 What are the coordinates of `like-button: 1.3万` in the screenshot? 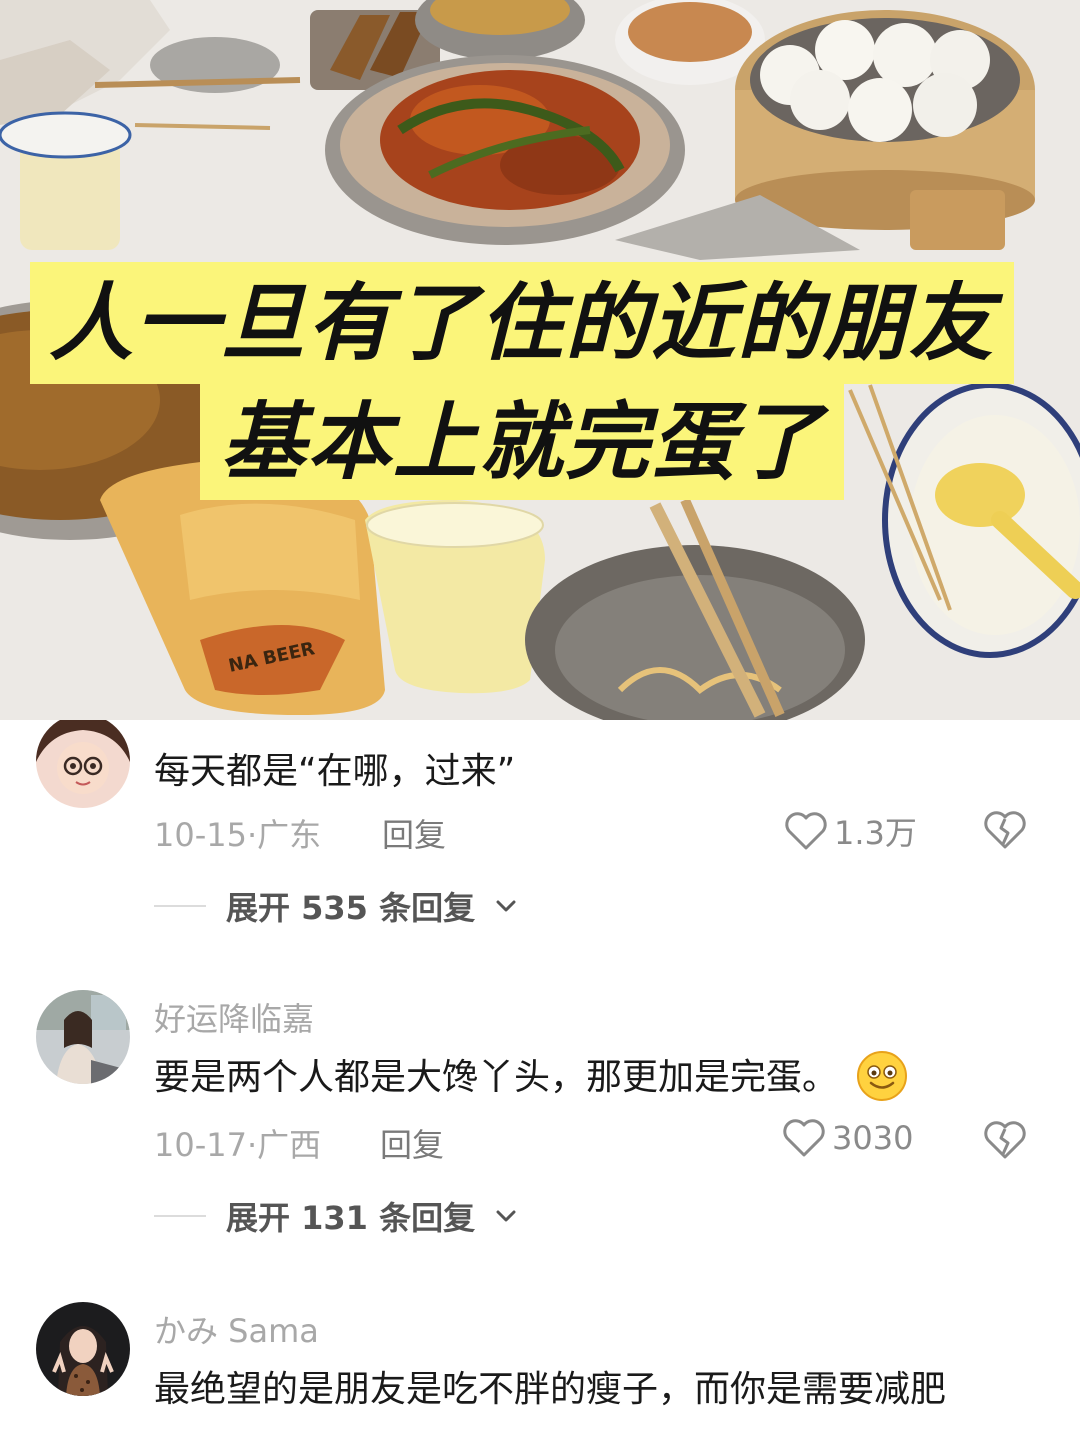 It's located at (850, 831).